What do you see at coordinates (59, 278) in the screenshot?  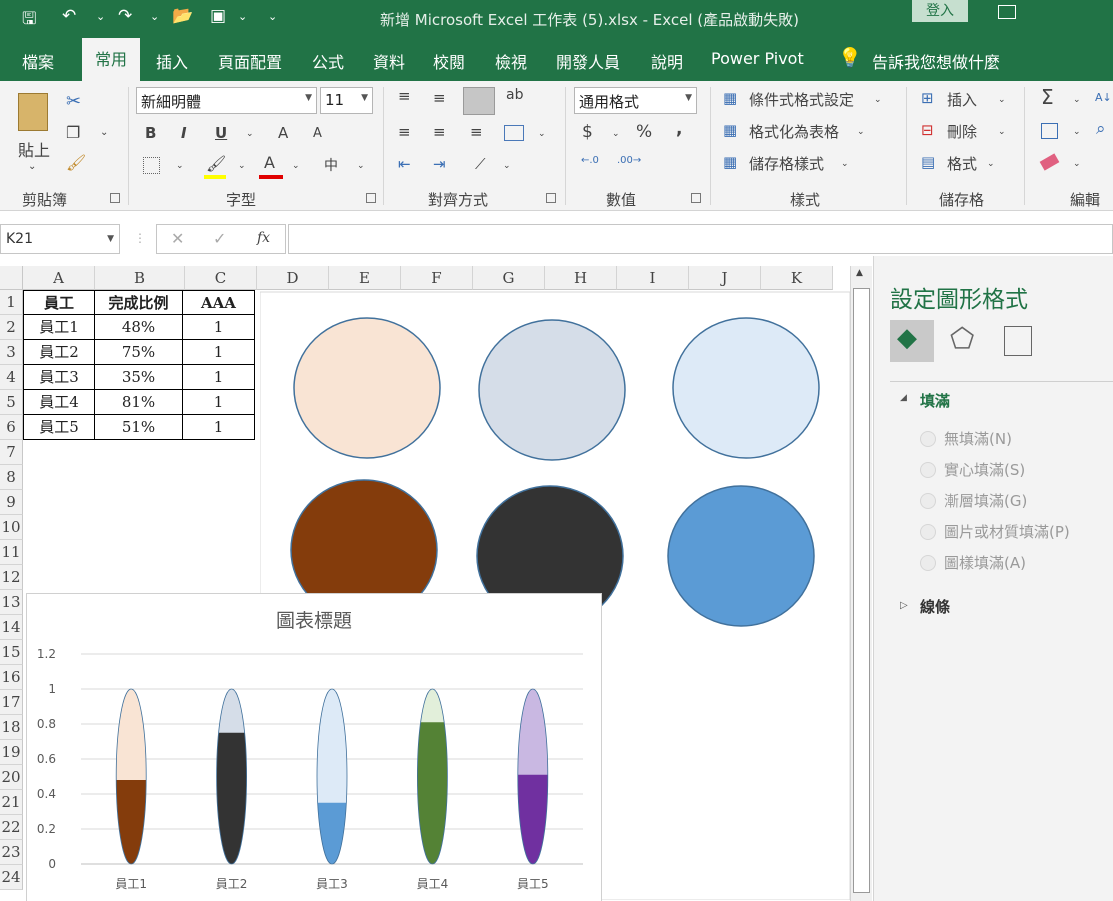 I see `column-header-A: A` at bounding box center [59, 278].